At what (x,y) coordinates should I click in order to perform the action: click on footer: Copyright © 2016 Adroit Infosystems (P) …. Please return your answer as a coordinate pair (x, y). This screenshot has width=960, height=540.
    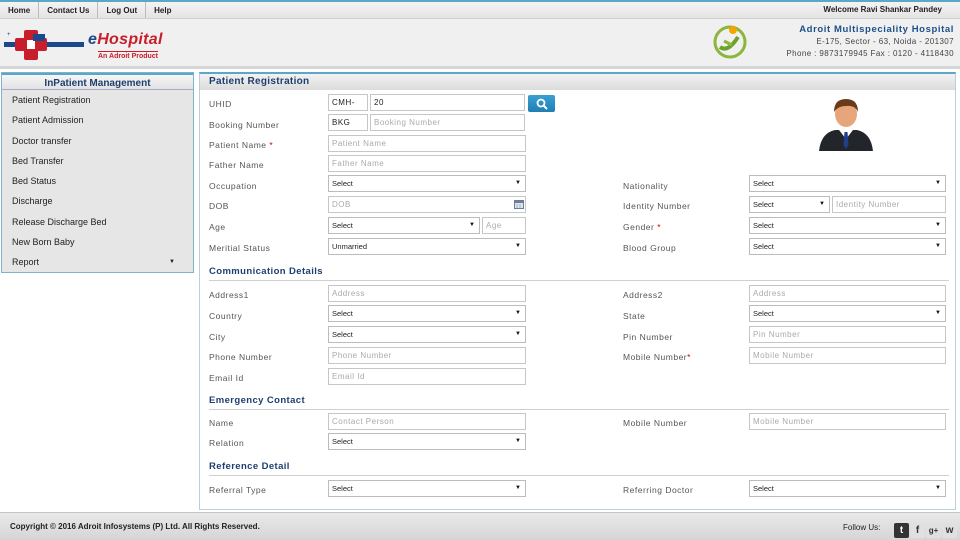
    Looking at the image, I should click on (480, 526).